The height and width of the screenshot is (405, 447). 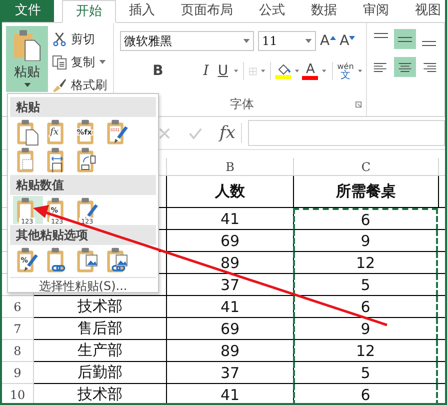 What do you see at coordinates (207, 11) in the screenshot?
I see `ribbon-tab: 页面布局` at bounding box center [207, 11].